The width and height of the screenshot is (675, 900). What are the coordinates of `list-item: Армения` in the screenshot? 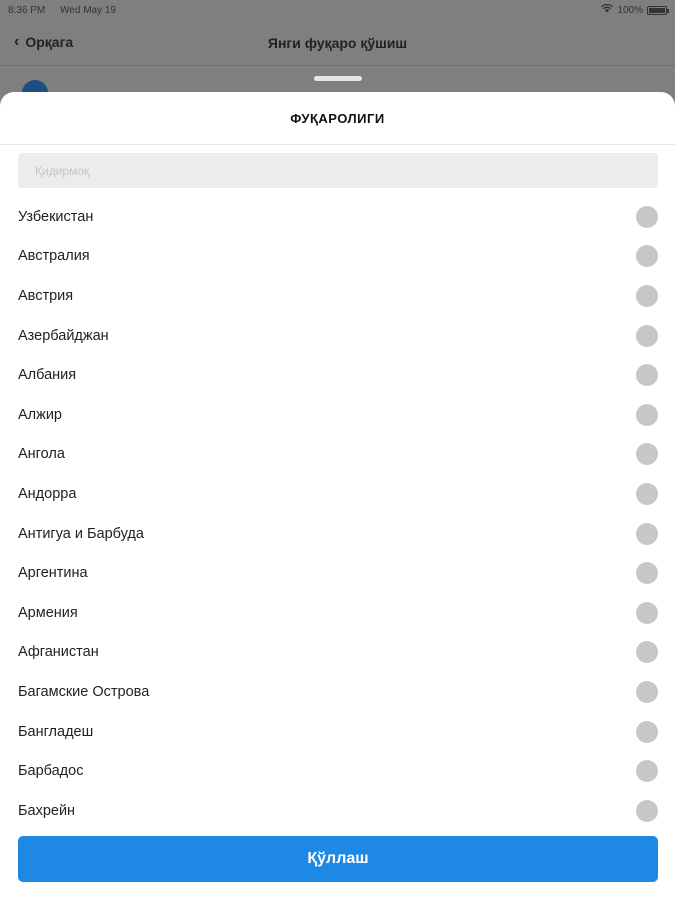 It's located at (337, 613).